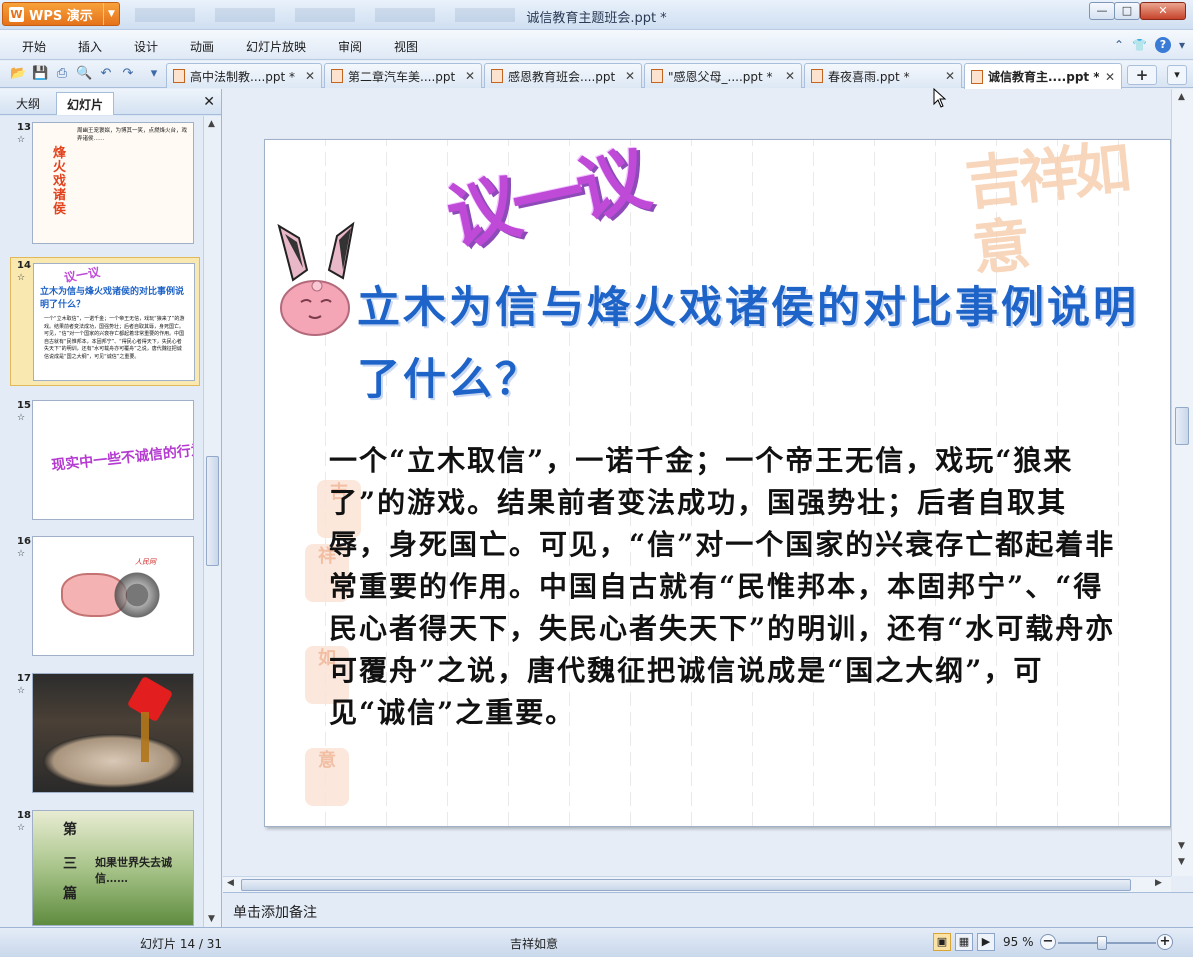 The width and height of the screenshot is (1193, 957). I want to click on thumbnail-15: 15 ☆ 现实中一些不诚信的行为, so click(101, 461).